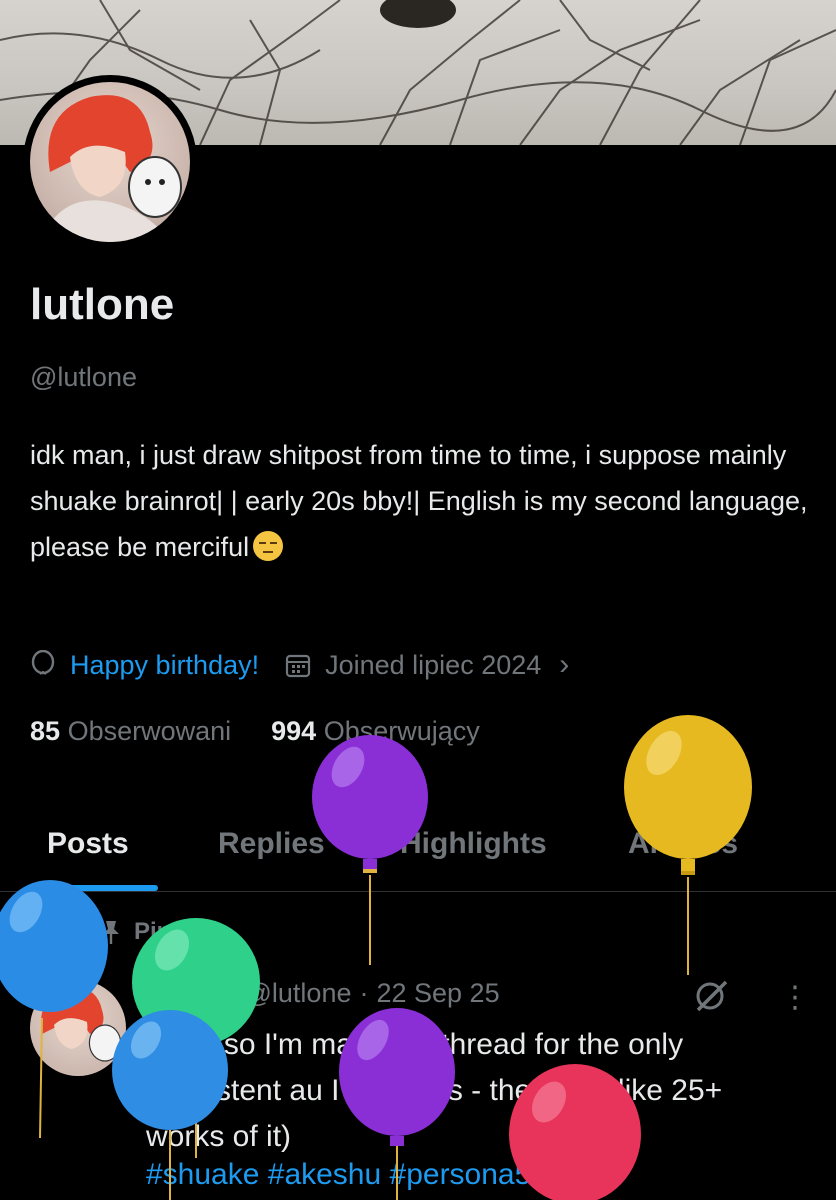 The height and width of the screenshot is (1200, 836). What do you see at coordinates (433, 664) in the screenshot?
I see `joined-label: Joined lipiec 2024` at bounding box center [433, 664].